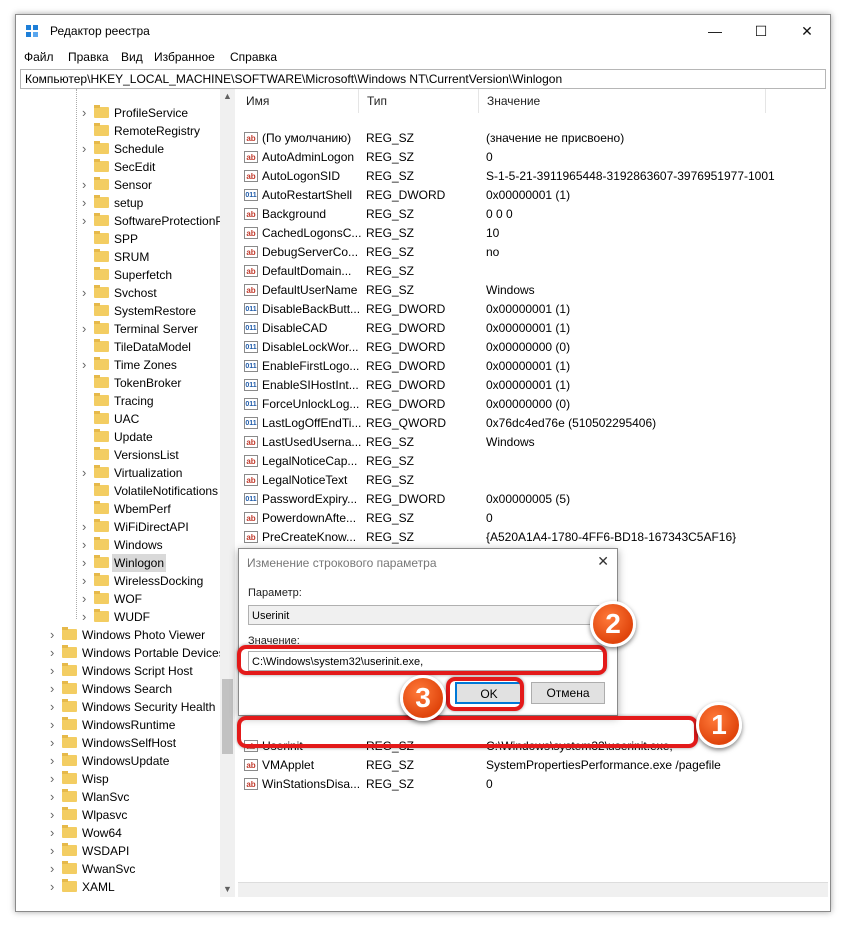 The width and height of the screenshot is (846, 925). What do you see at coordinates (533, 889) in the screenshot?
I see `list-scrollbar` at bounding box center [533, 889].